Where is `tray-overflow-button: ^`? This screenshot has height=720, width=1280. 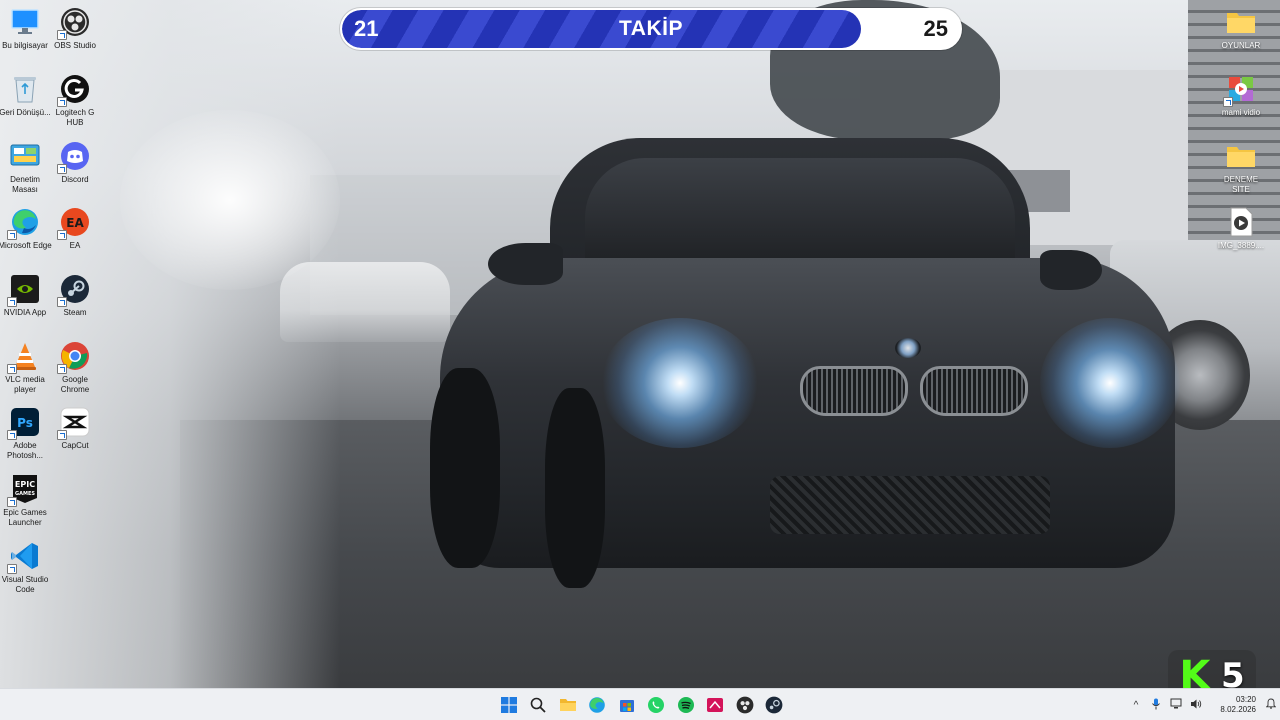 tray-overflow-button: ^ is located at coordinates (1136, 704).